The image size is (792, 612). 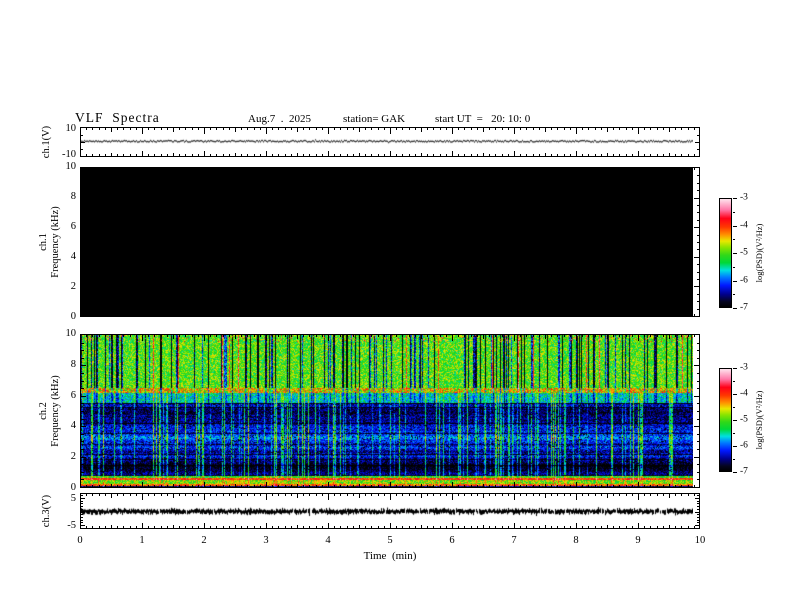 What do you see at coordinates (744, 419) in the screenshot?
I see `colorbar-tick-label: -5` at bounding box center [744, 419].